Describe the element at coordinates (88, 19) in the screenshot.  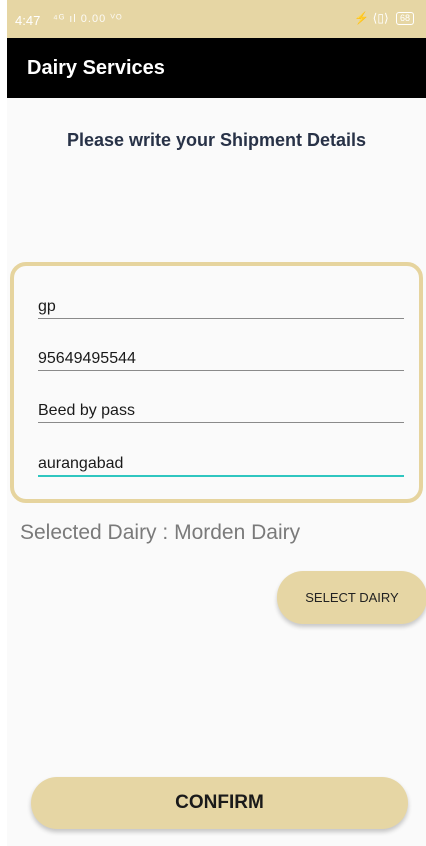
I see `signal-icon: ⁴ᴳ ıl 0.00 ⱽᴼ` at that location.